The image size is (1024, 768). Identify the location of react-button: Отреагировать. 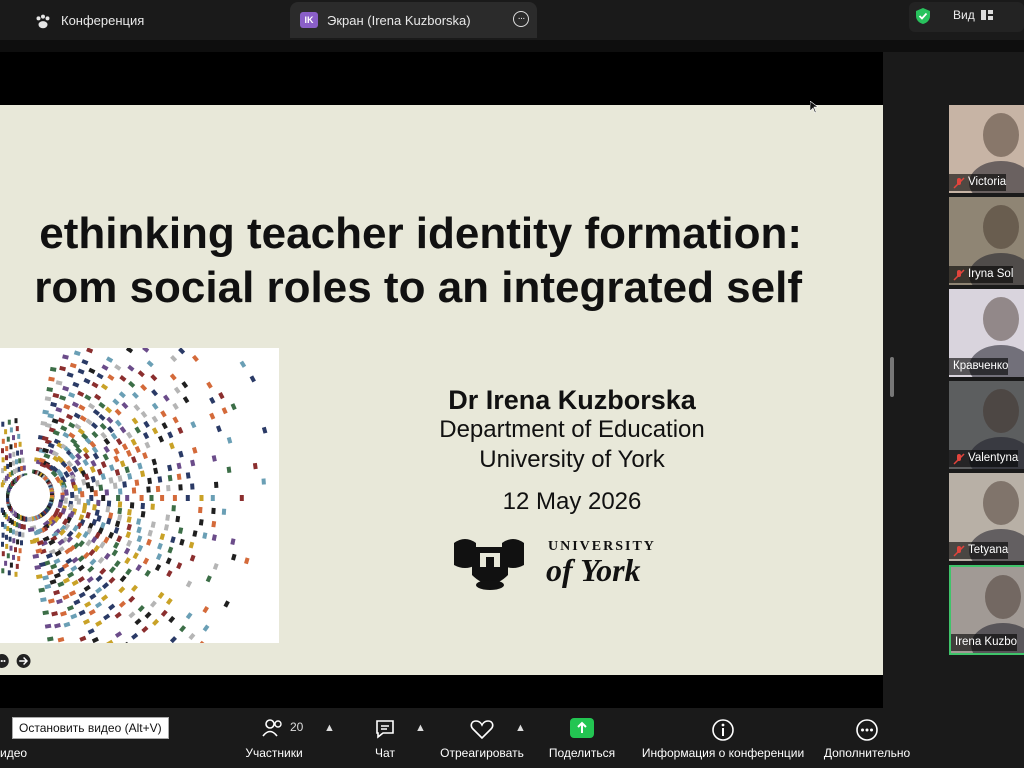
(482, 738).